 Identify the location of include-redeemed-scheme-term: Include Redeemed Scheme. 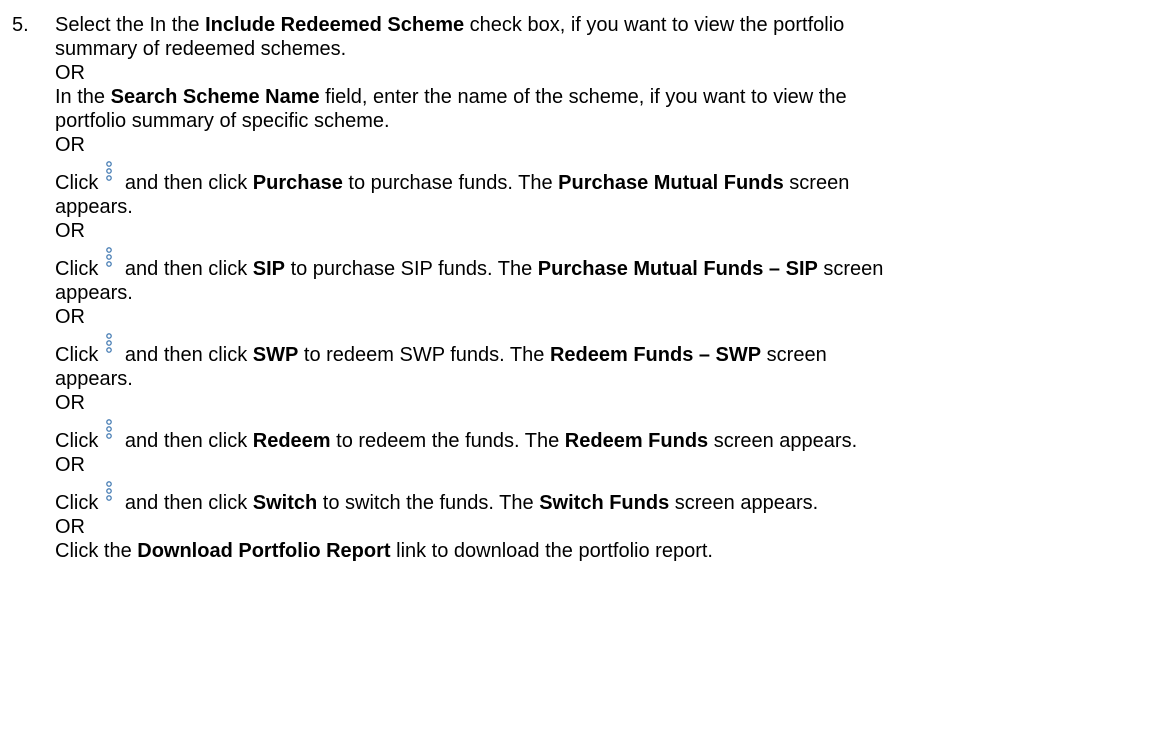
(335, 25).